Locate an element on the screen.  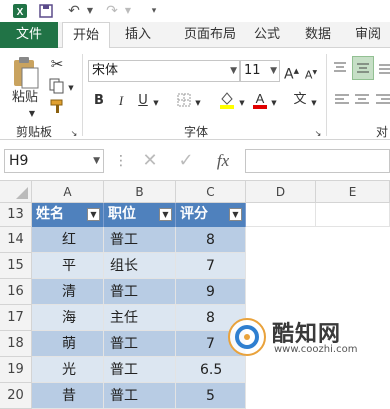
font-color-icon: A is located at coordinates (260, 102).